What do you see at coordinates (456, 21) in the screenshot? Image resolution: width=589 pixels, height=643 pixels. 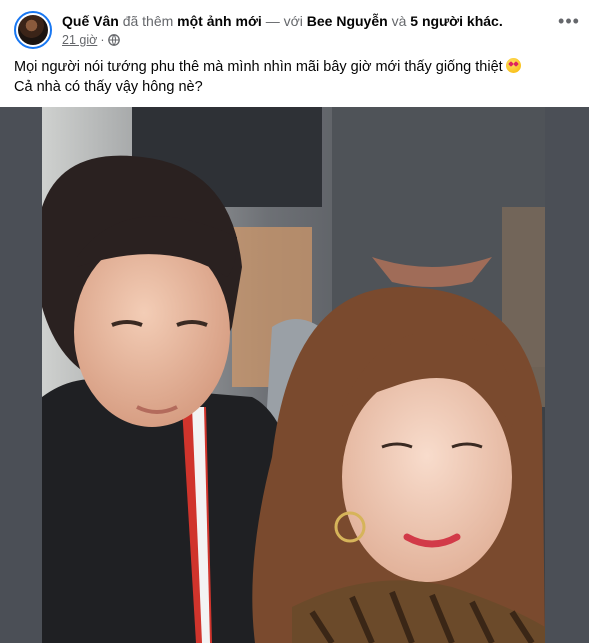 I see `others-link: 5 người khác.` at bounding box center [456, 21].